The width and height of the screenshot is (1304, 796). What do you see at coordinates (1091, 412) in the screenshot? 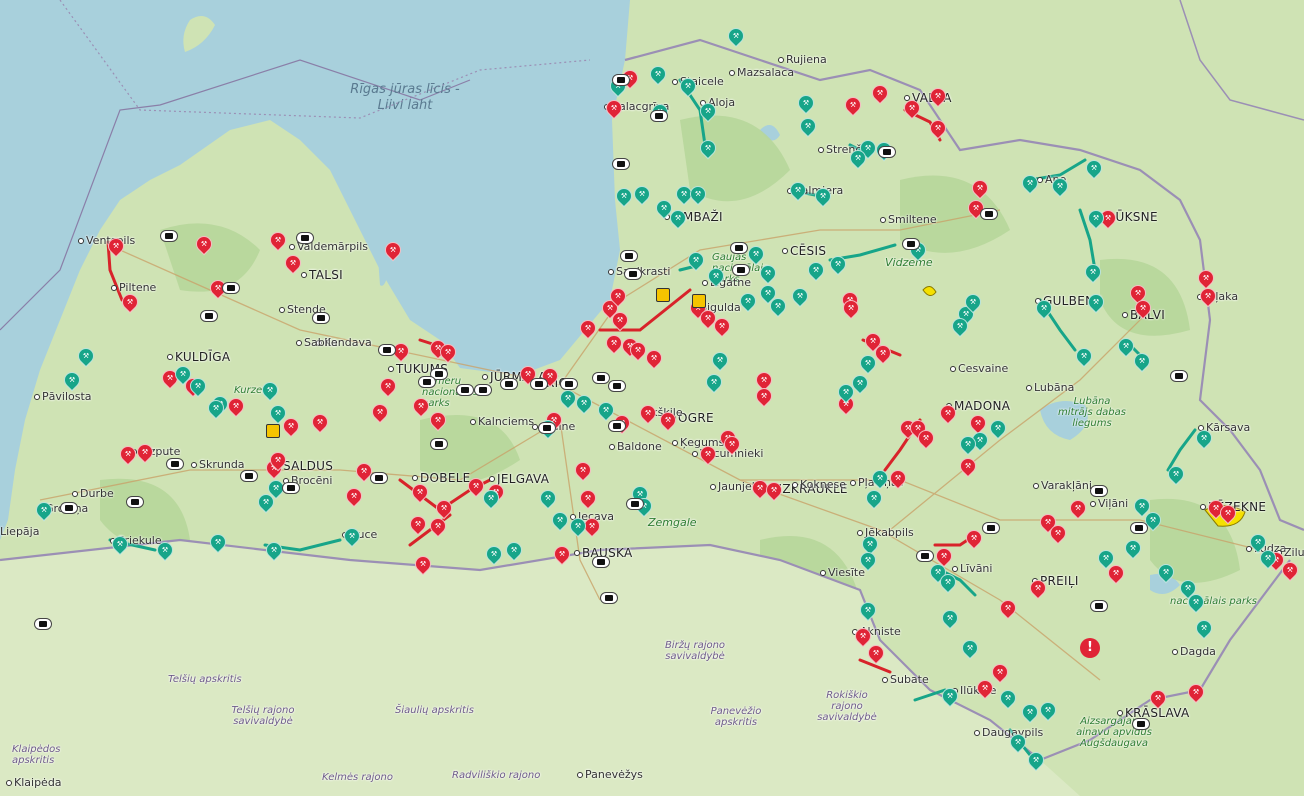
I see `lubana-label: Lubāna mitrājs dabas liegums` at bounding box center [1091, 412].